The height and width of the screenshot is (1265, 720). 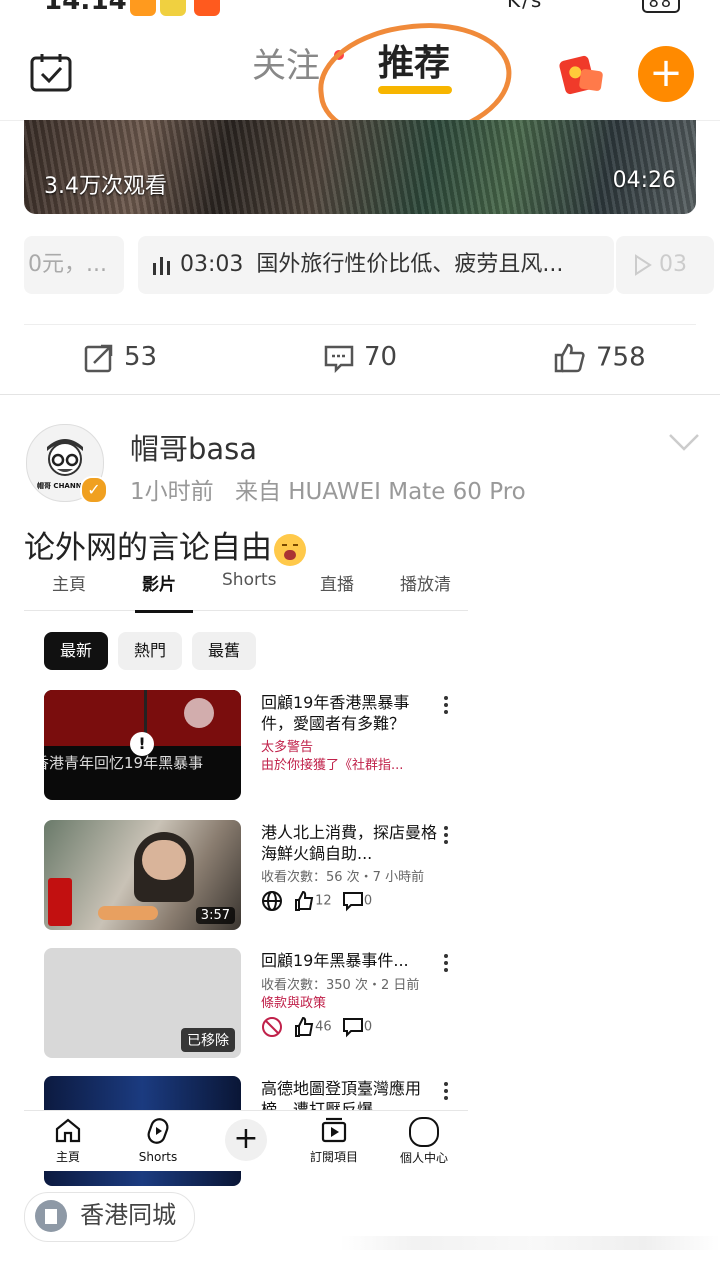 I want to click on video-title-1: 回顧19年香港黑暴事件，愛國者有多難？, so click(x=335, y=713).